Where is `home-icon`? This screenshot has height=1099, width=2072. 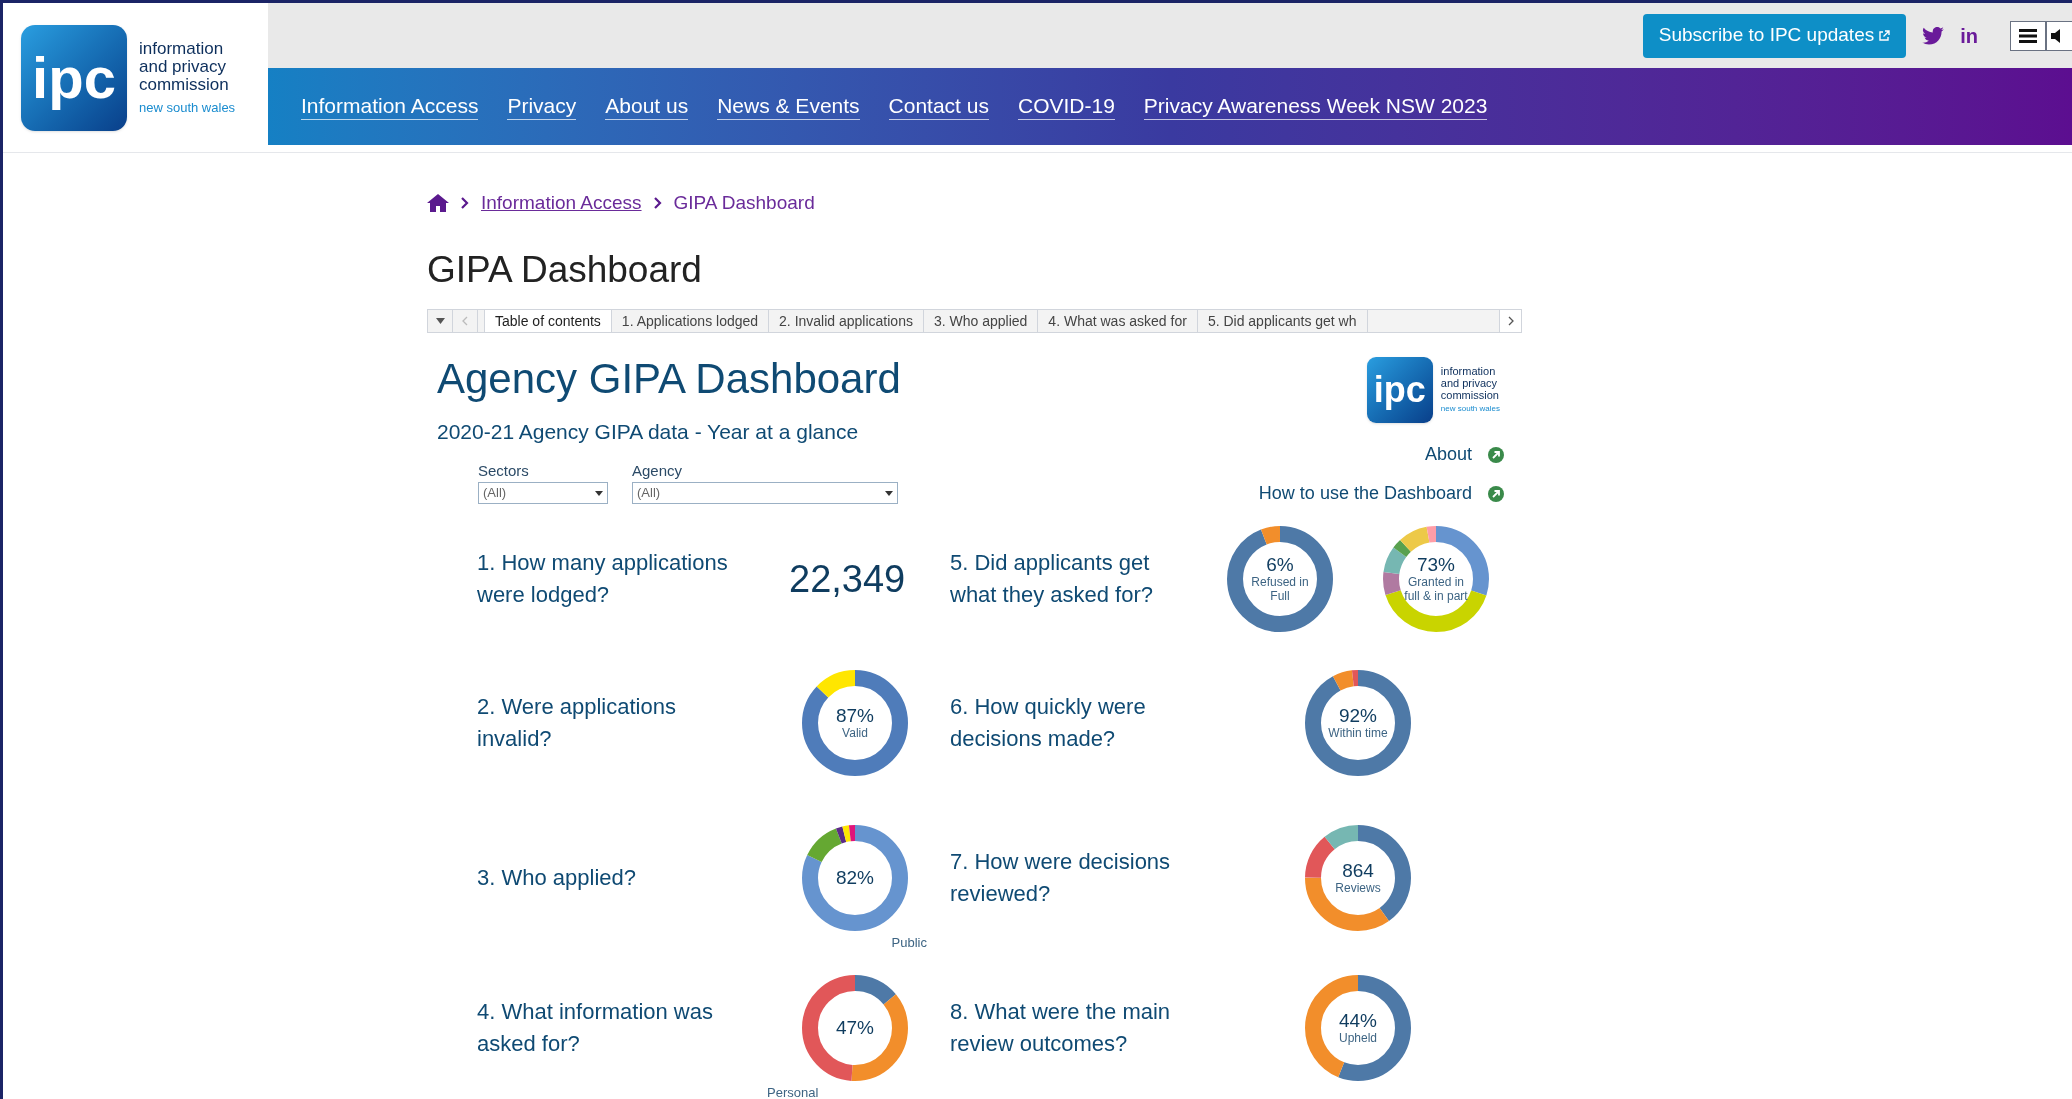
home-icon is located at coordinates (438, 203).